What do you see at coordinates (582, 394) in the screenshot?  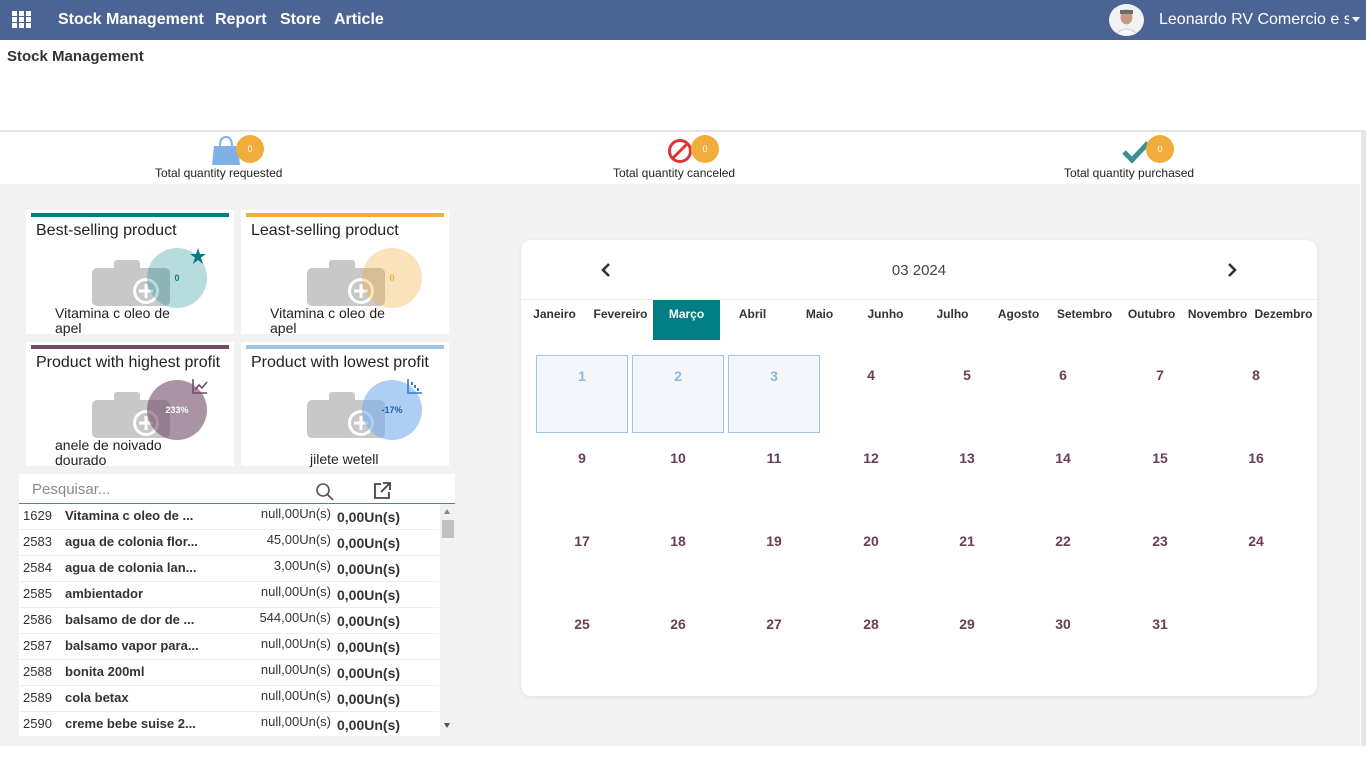 I see `day-cell: 1` at bounding box center [582, 394].